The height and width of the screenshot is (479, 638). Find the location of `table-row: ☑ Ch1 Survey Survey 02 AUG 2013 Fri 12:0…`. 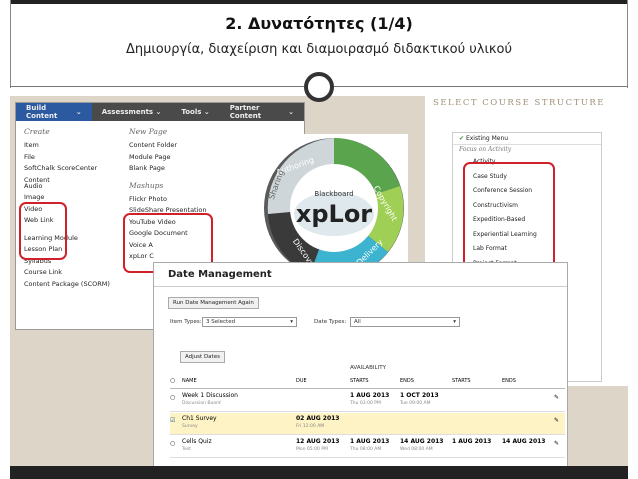

table-row: ☑ Ch1 Survey Survey 02 AUG 2013 Fri 12:0… is located at coordinates (367, 424).